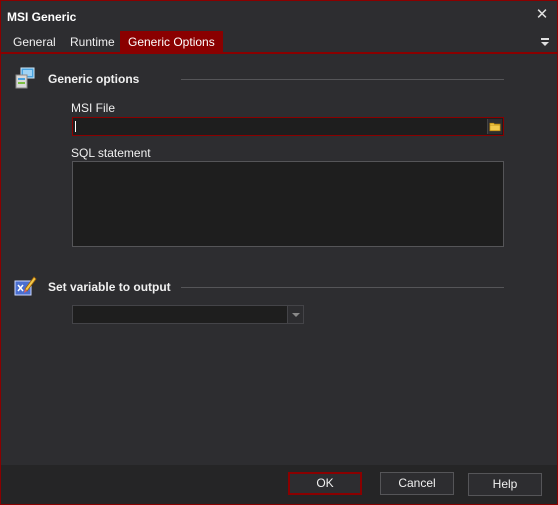 This screenshot has height=505, width=558. Describe the element at coordinates (417, 483) in the screenshot. I see `cancel-button: Cancel` at that location.